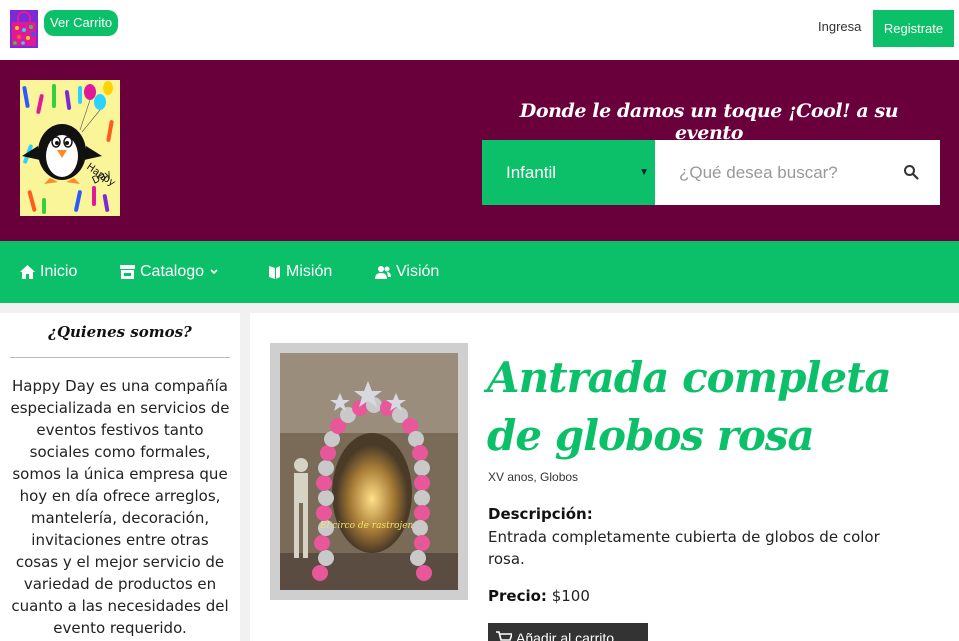 This screenshot has width=959, height=641. I want to click on users-icon, so click(383, 272).